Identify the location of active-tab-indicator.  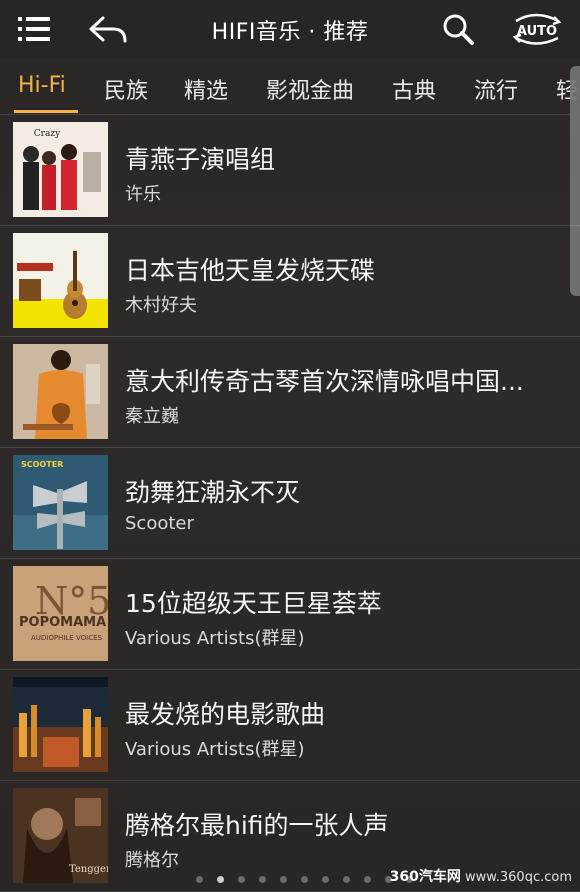
(46, 111).